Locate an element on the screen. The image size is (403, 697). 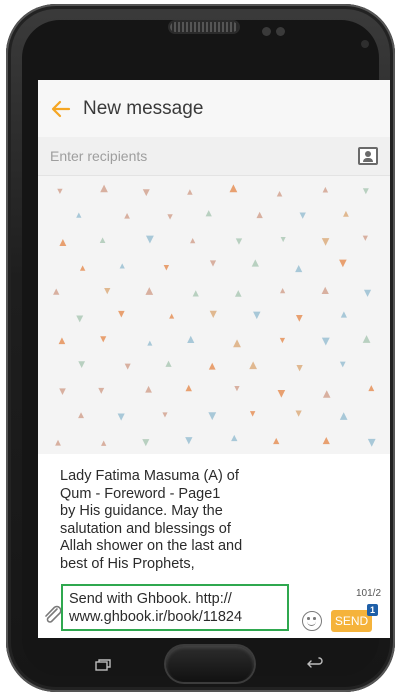
proximity-sensor is located at coordinates (266, 31).